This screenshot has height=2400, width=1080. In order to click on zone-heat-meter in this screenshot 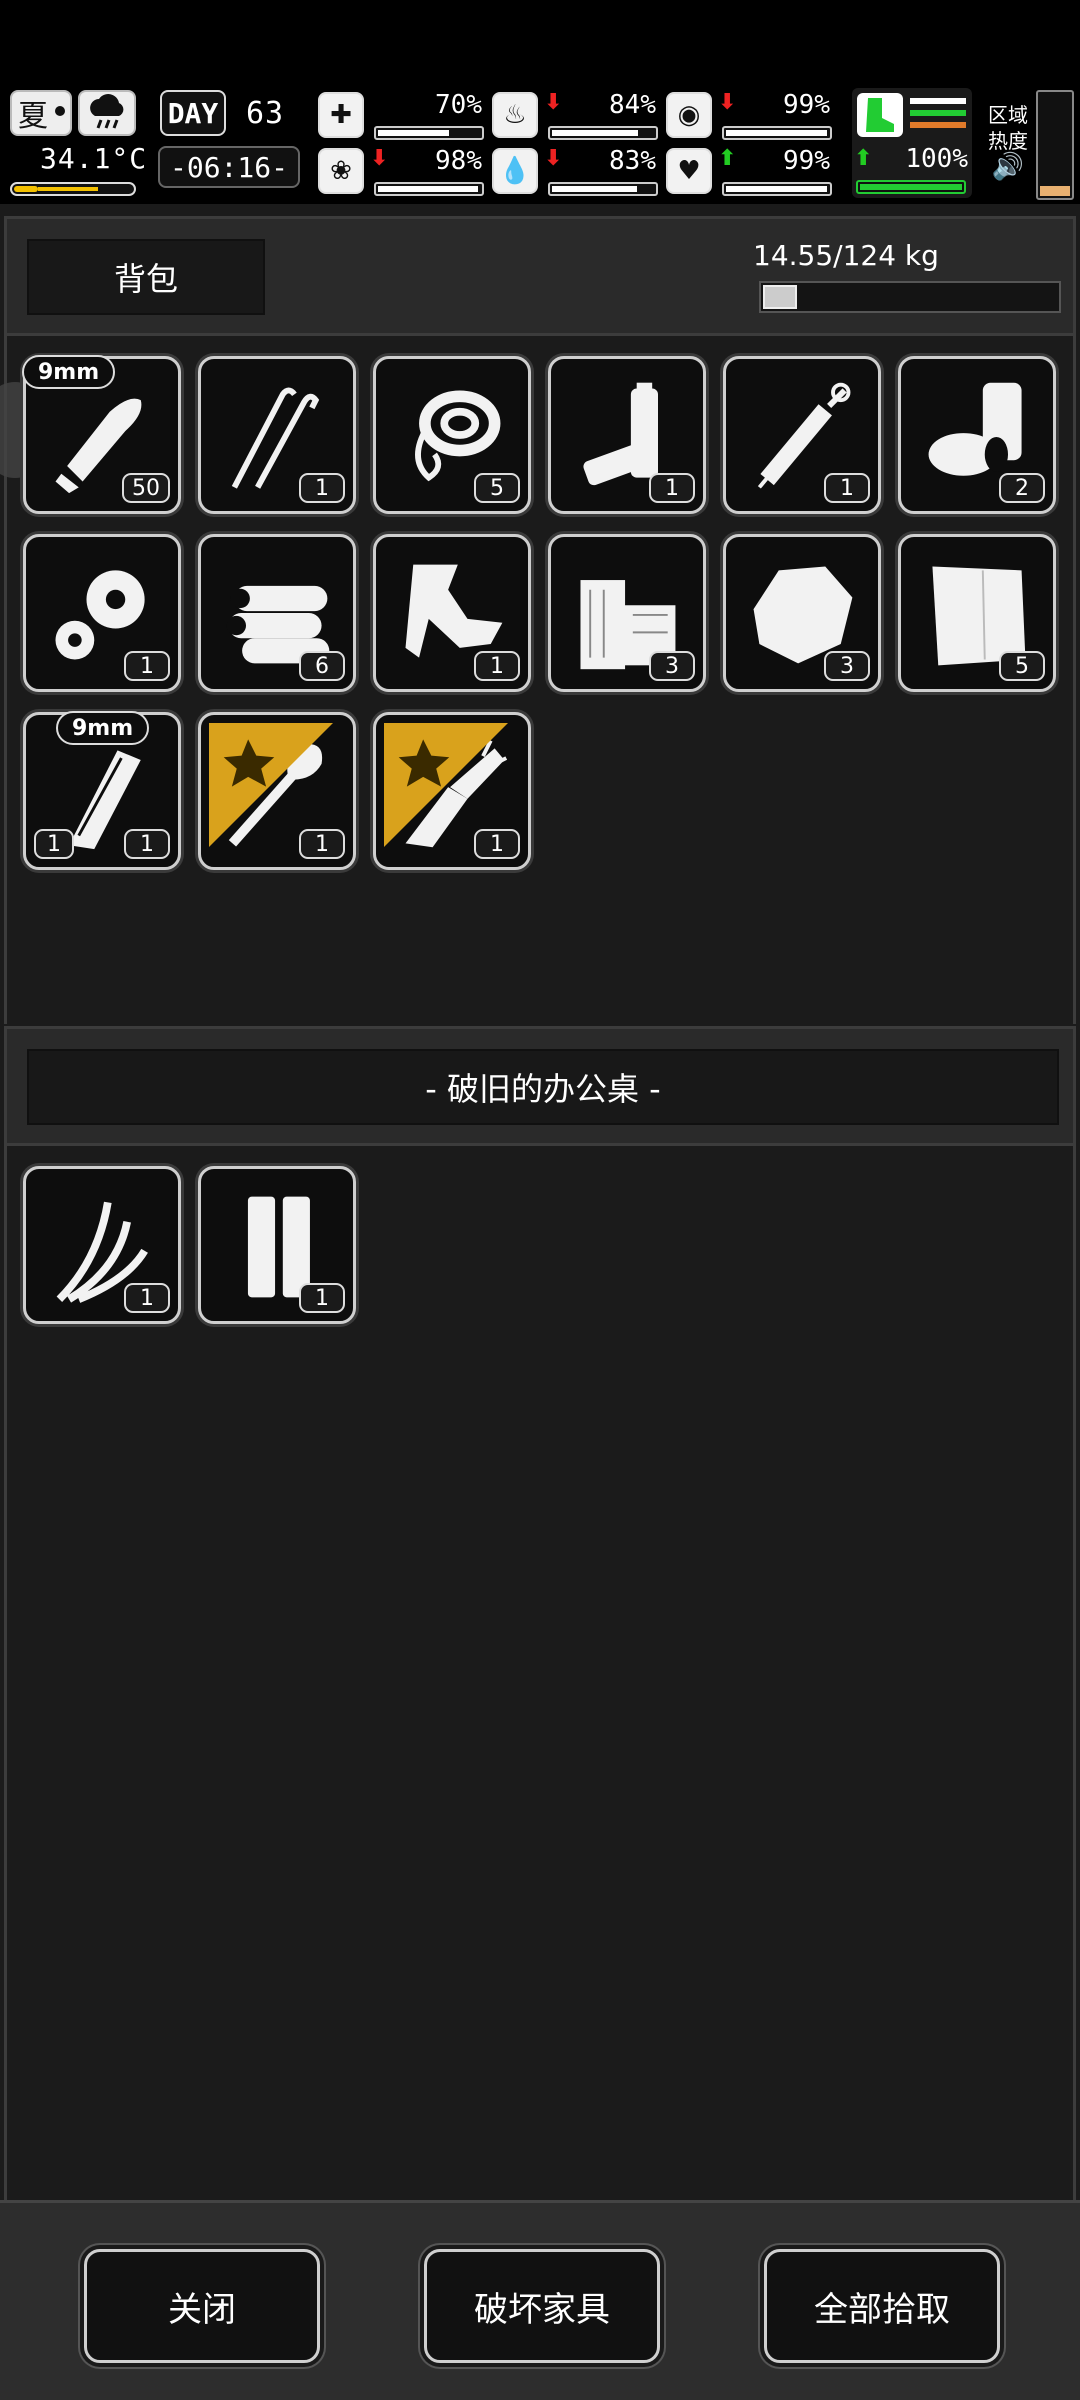, I will do `click(1055, 145)`.